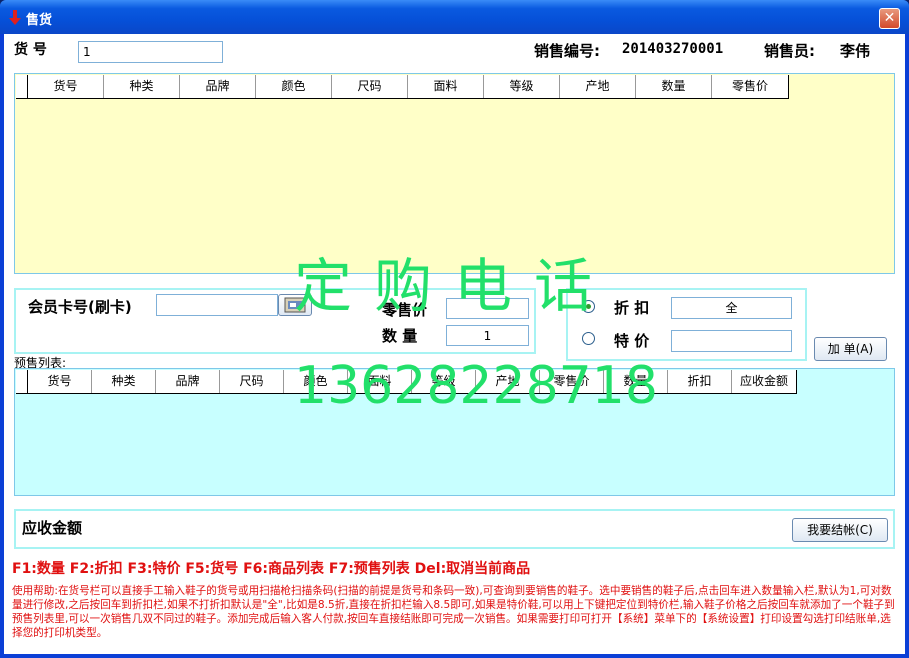 The image size is (909, 658). What do you see at coordinates (150, 52) in the screenshot?
I see `item-no-input: 1` at bounding box center [150, 52].